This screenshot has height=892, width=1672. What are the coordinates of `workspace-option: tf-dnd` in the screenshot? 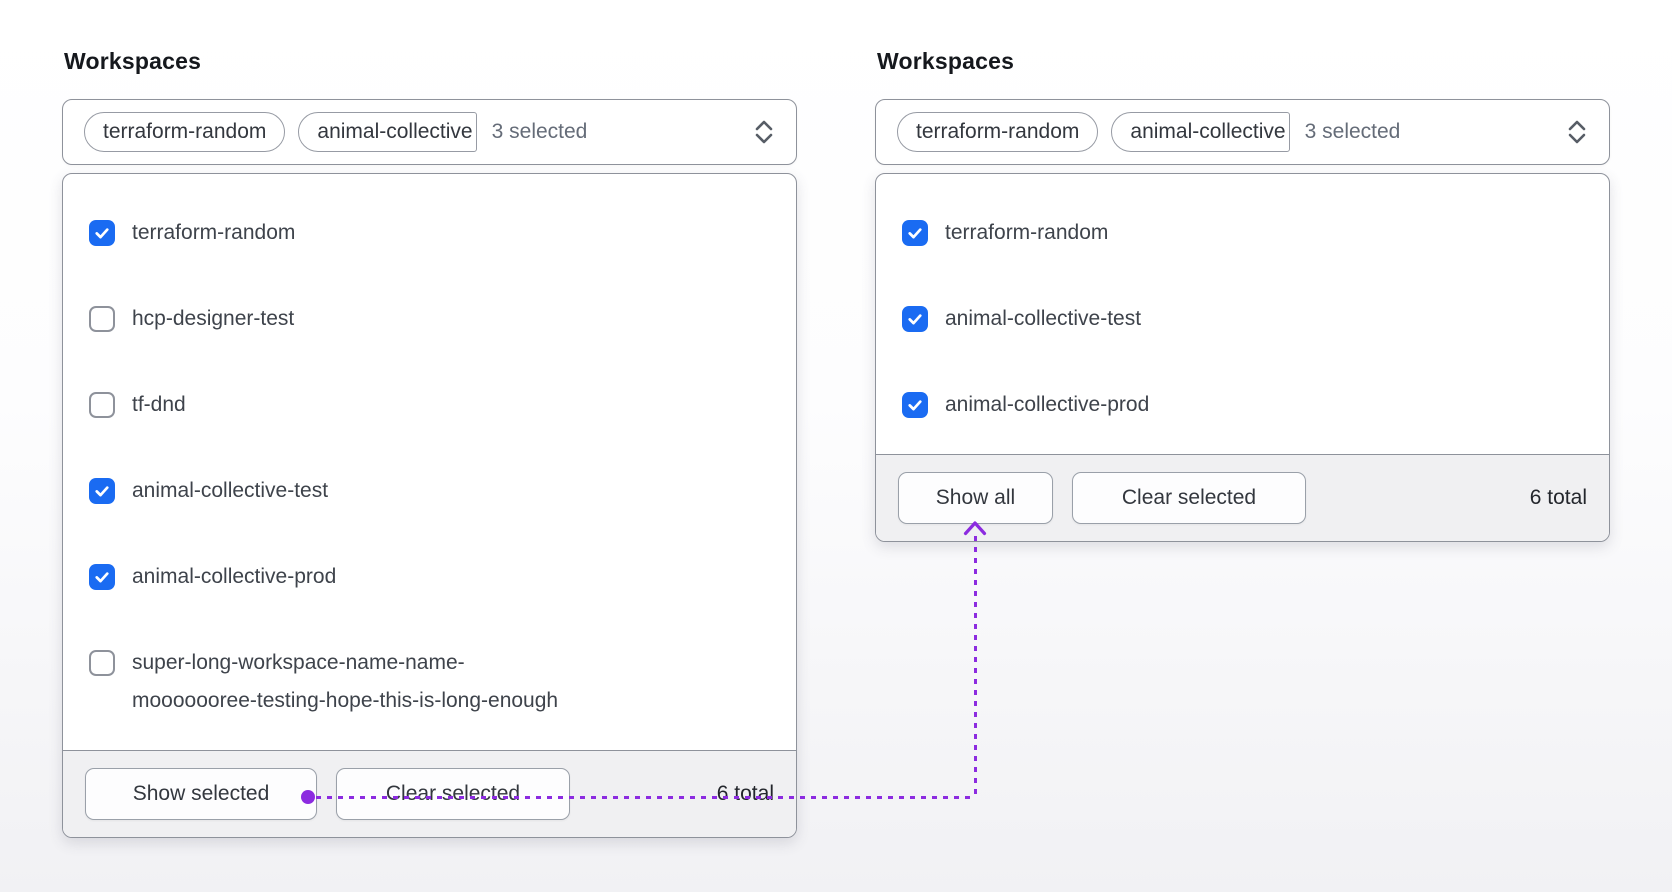 It's located at (429, 405).